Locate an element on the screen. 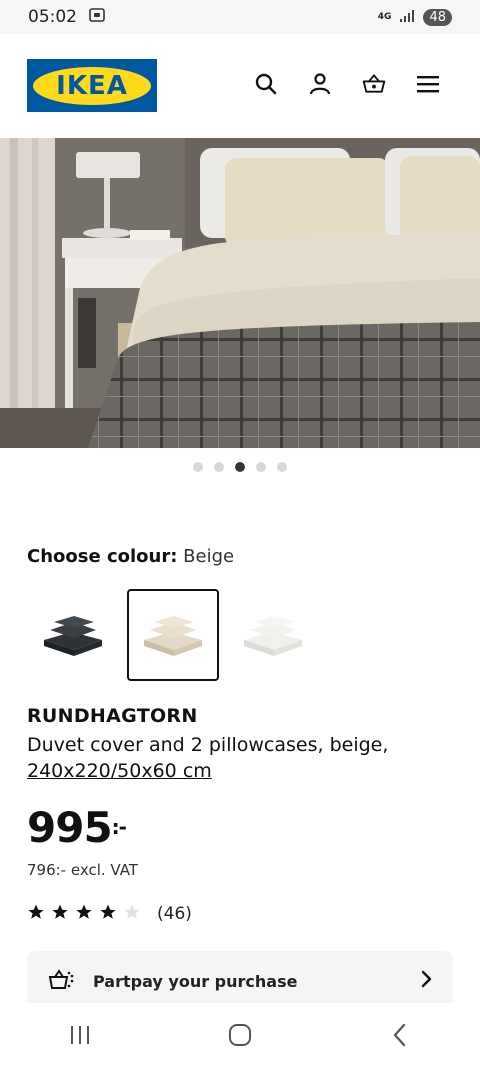 The height and width of the screenshot is (1067, 480). signal-icon is located at coordinates (407, 17).